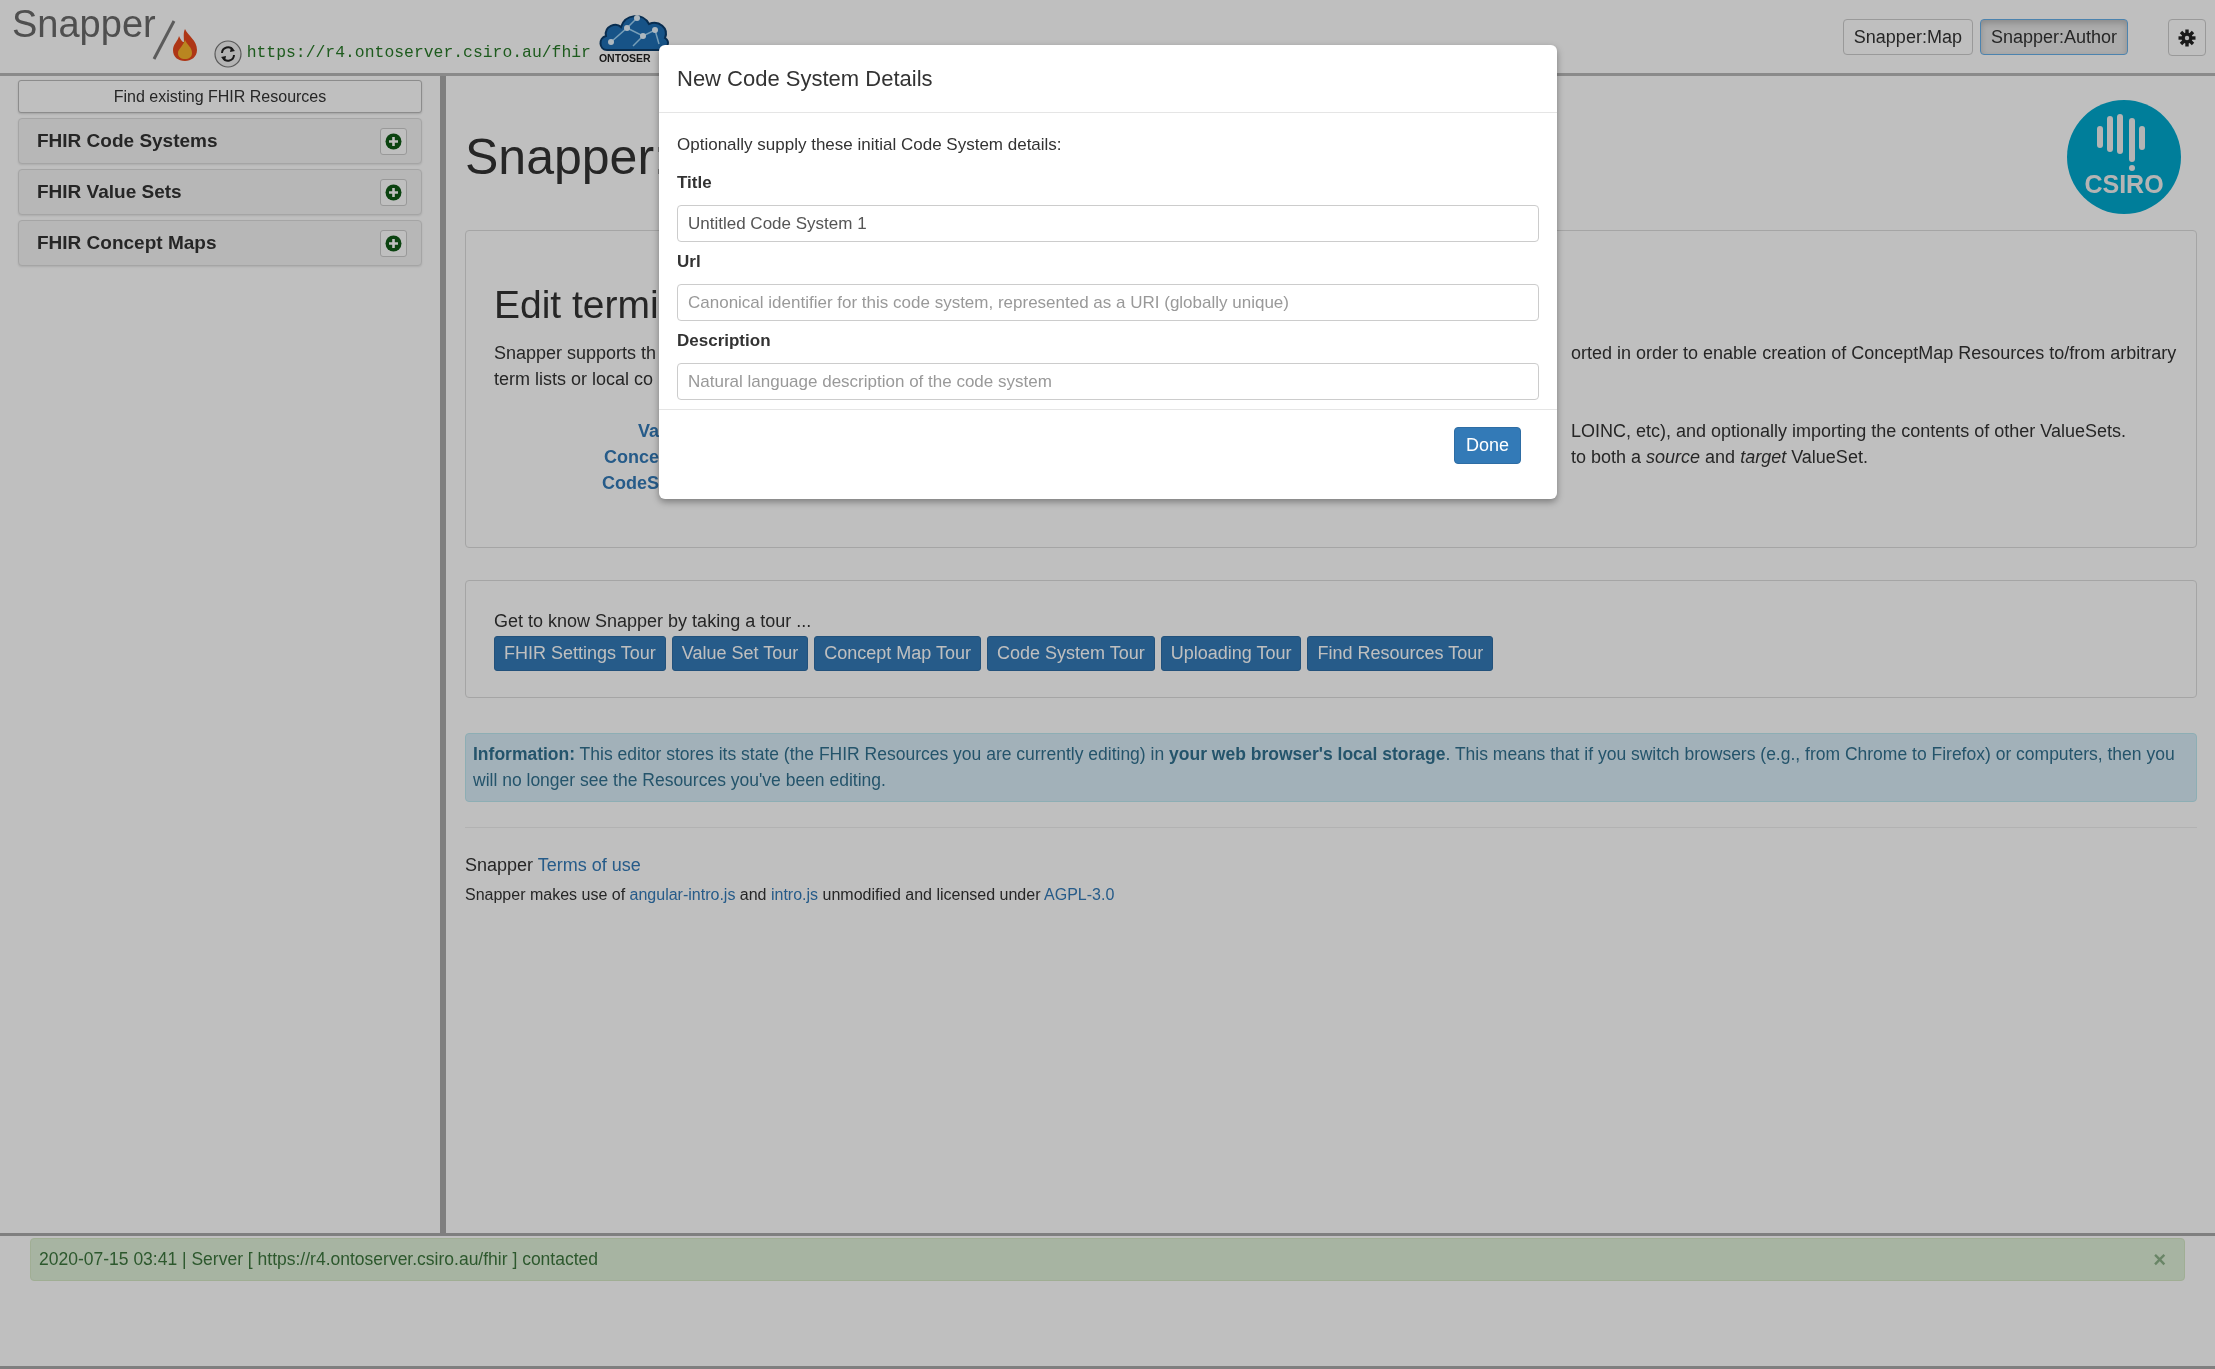 The image size is (2215, 1369). I want to click on section-heading: Edit termi, so click(576, 305).